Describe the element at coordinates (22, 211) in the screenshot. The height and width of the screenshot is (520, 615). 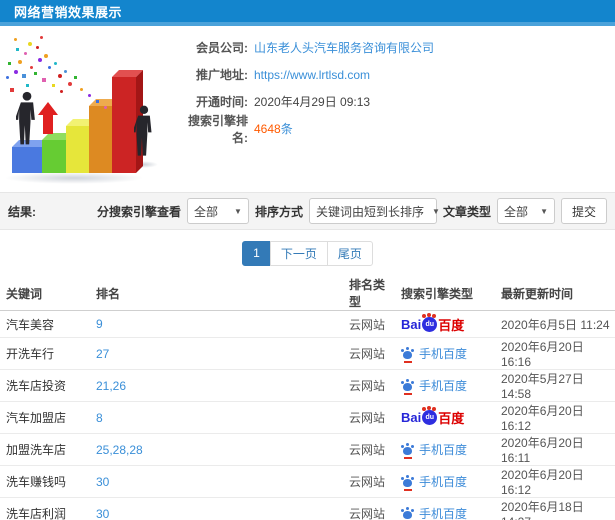
I see `result-label: 结果:` at that location.